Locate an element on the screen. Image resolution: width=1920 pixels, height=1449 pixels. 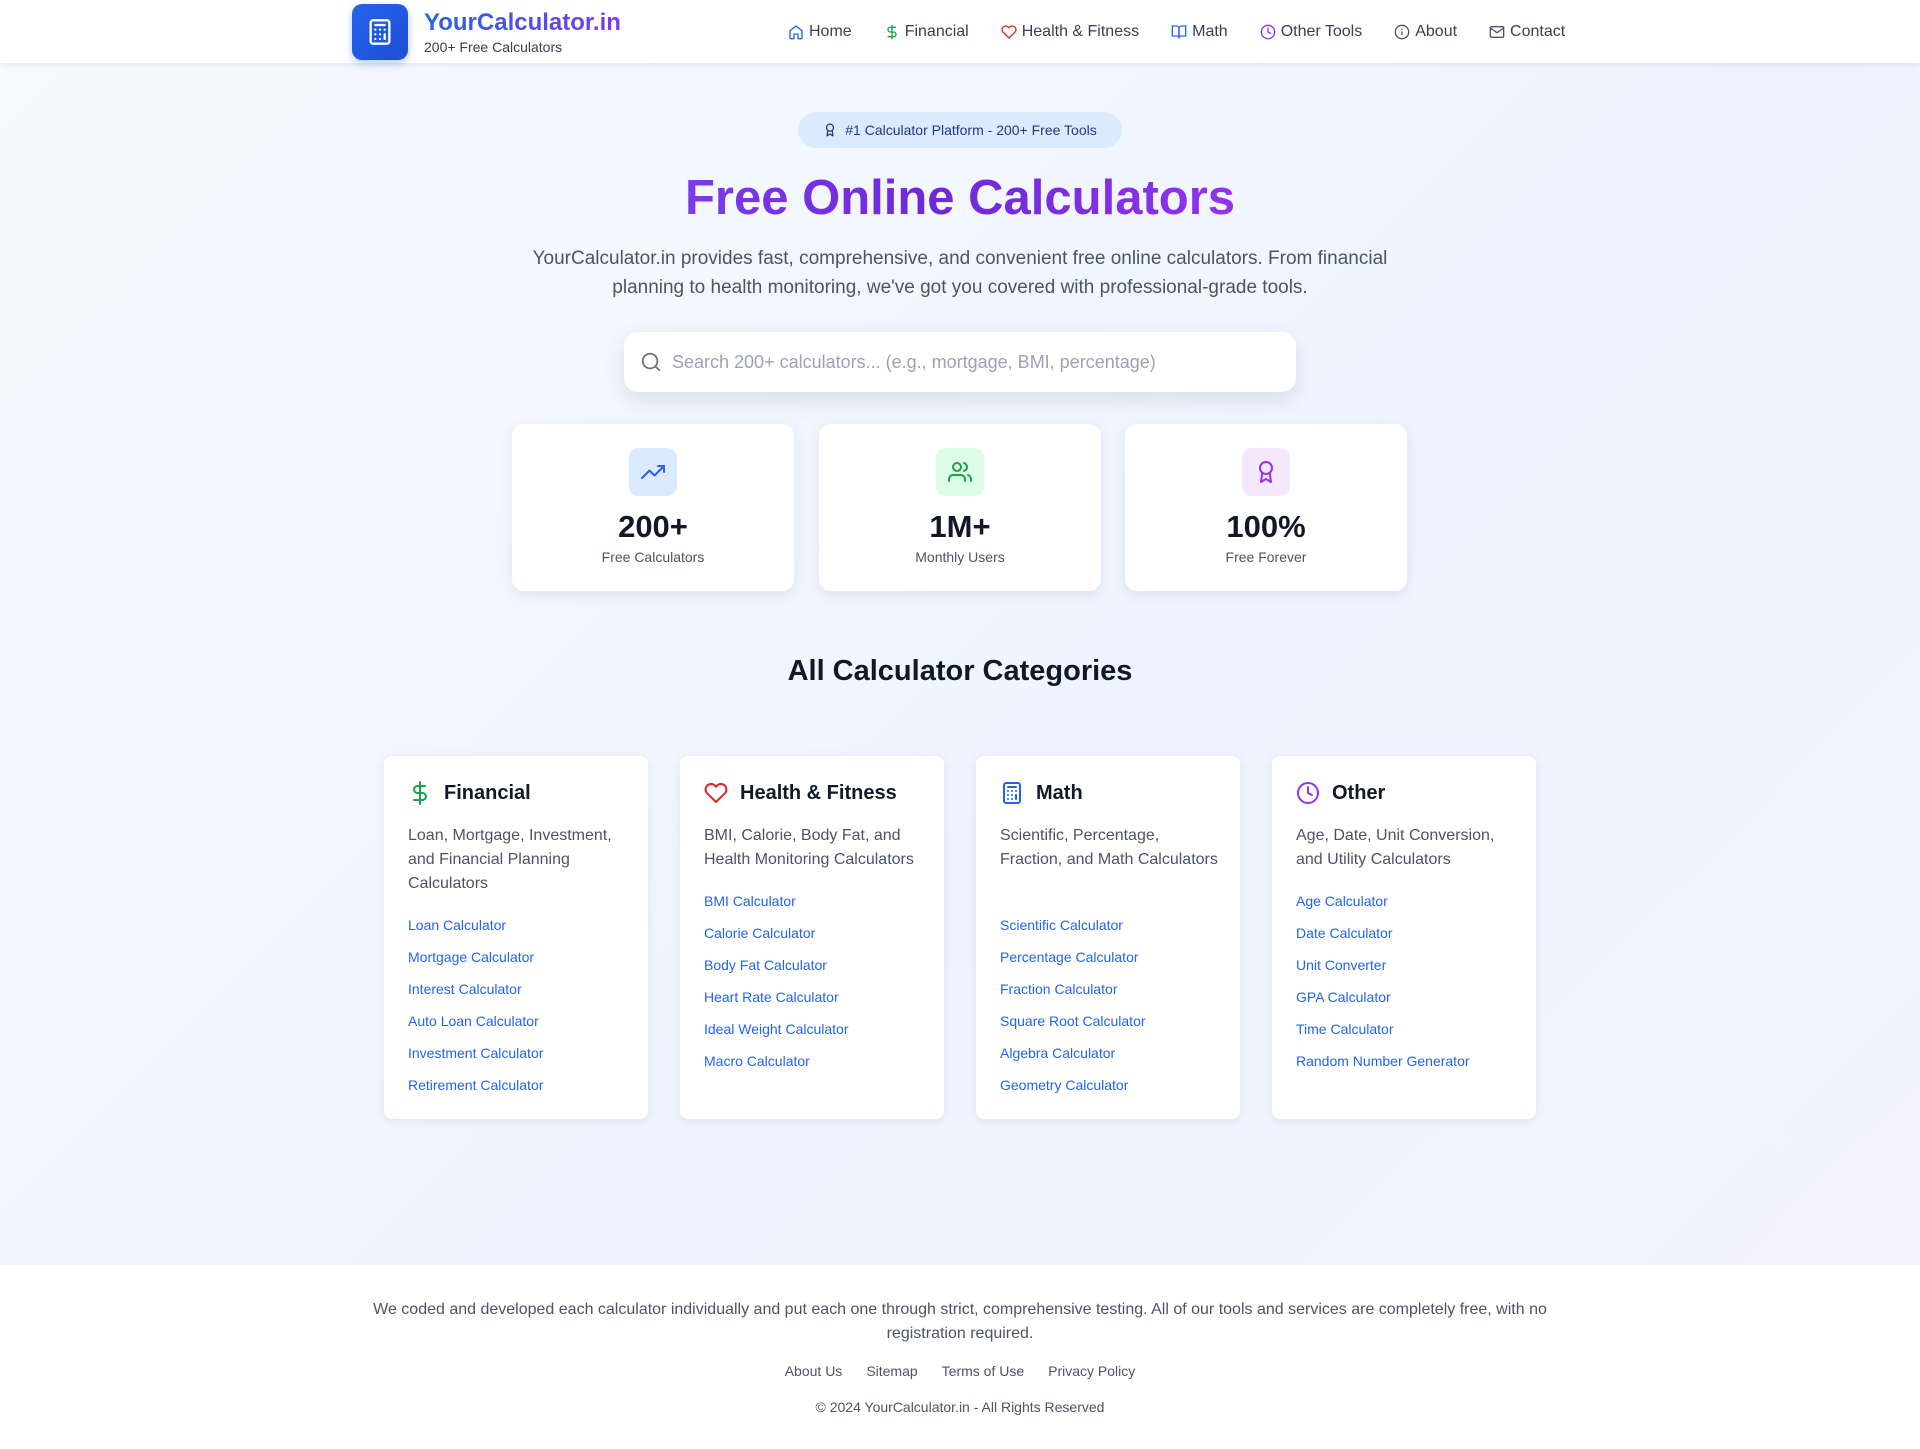
list-item: Percentage Calculator is located at coordinates (1073, 964).